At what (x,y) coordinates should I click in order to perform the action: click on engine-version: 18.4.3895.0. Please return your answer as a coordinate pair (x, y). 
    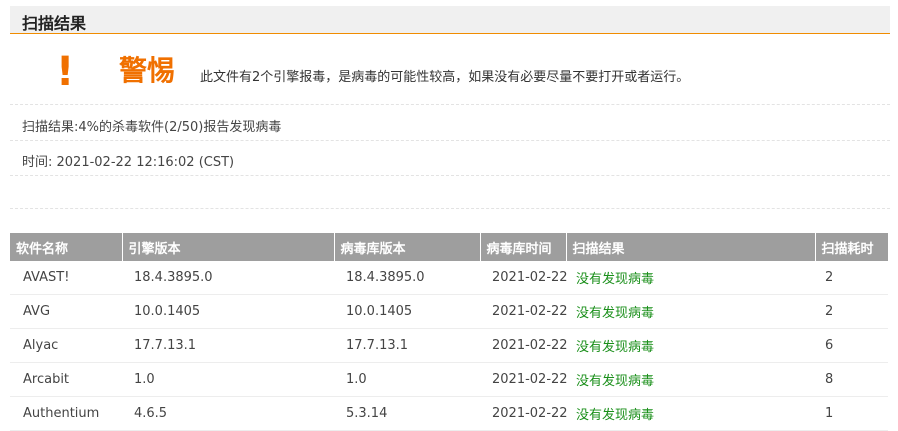
    Looking at the image, I should click on (228, 278).